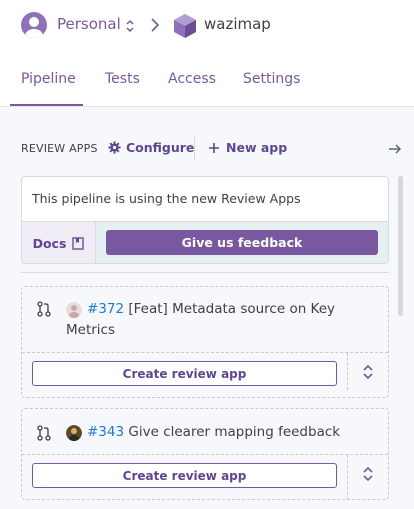  Describe the element at coordinates (271, 79) in the screenshot. I see `tab-settings: Settings` at that location.